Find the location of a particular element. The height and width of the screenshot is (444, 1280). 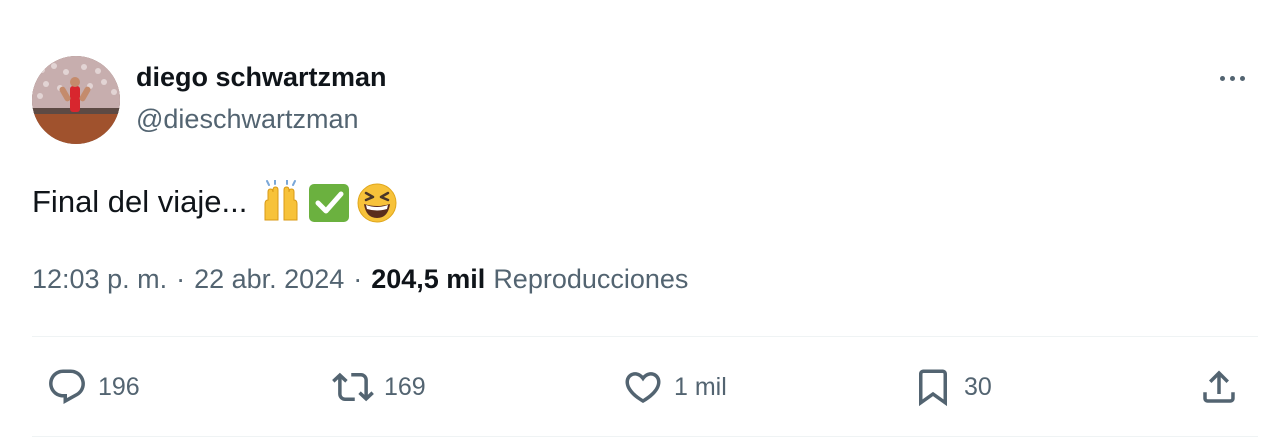

share-button is located at coordinates (1219, 387).